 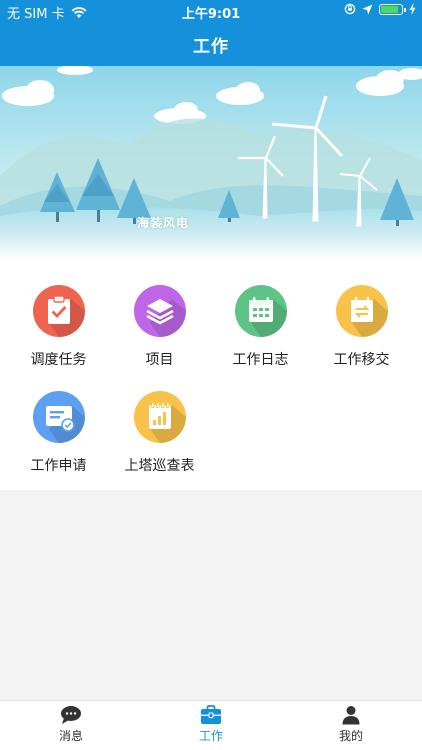 I want to click on layers-icon, so click(x=159, y=311).